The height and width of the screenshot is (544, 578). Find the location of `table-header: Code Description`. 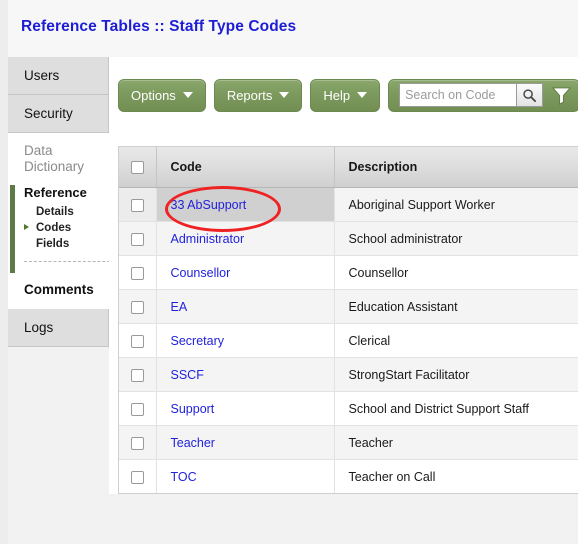

table-header: Code Description is located at coordinates (348, 167).